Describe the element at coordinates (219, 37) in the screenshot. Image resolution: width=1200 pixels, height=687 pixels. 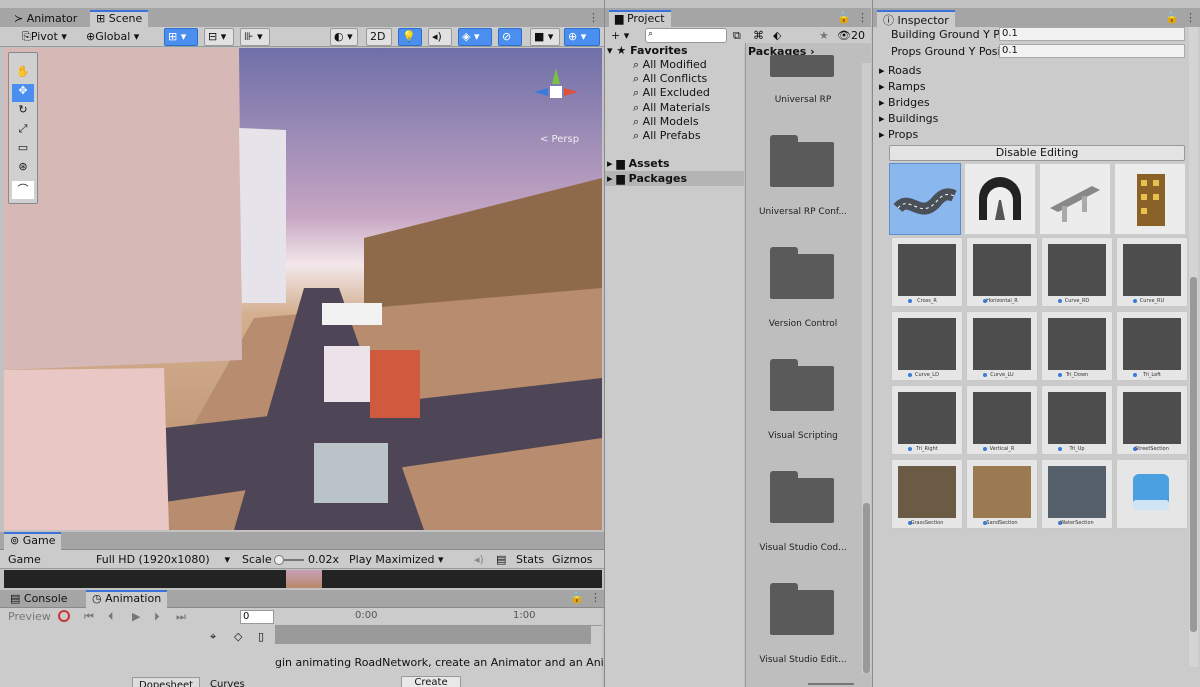
I see `snap-settings-button: ⊟ ▾` at that location.